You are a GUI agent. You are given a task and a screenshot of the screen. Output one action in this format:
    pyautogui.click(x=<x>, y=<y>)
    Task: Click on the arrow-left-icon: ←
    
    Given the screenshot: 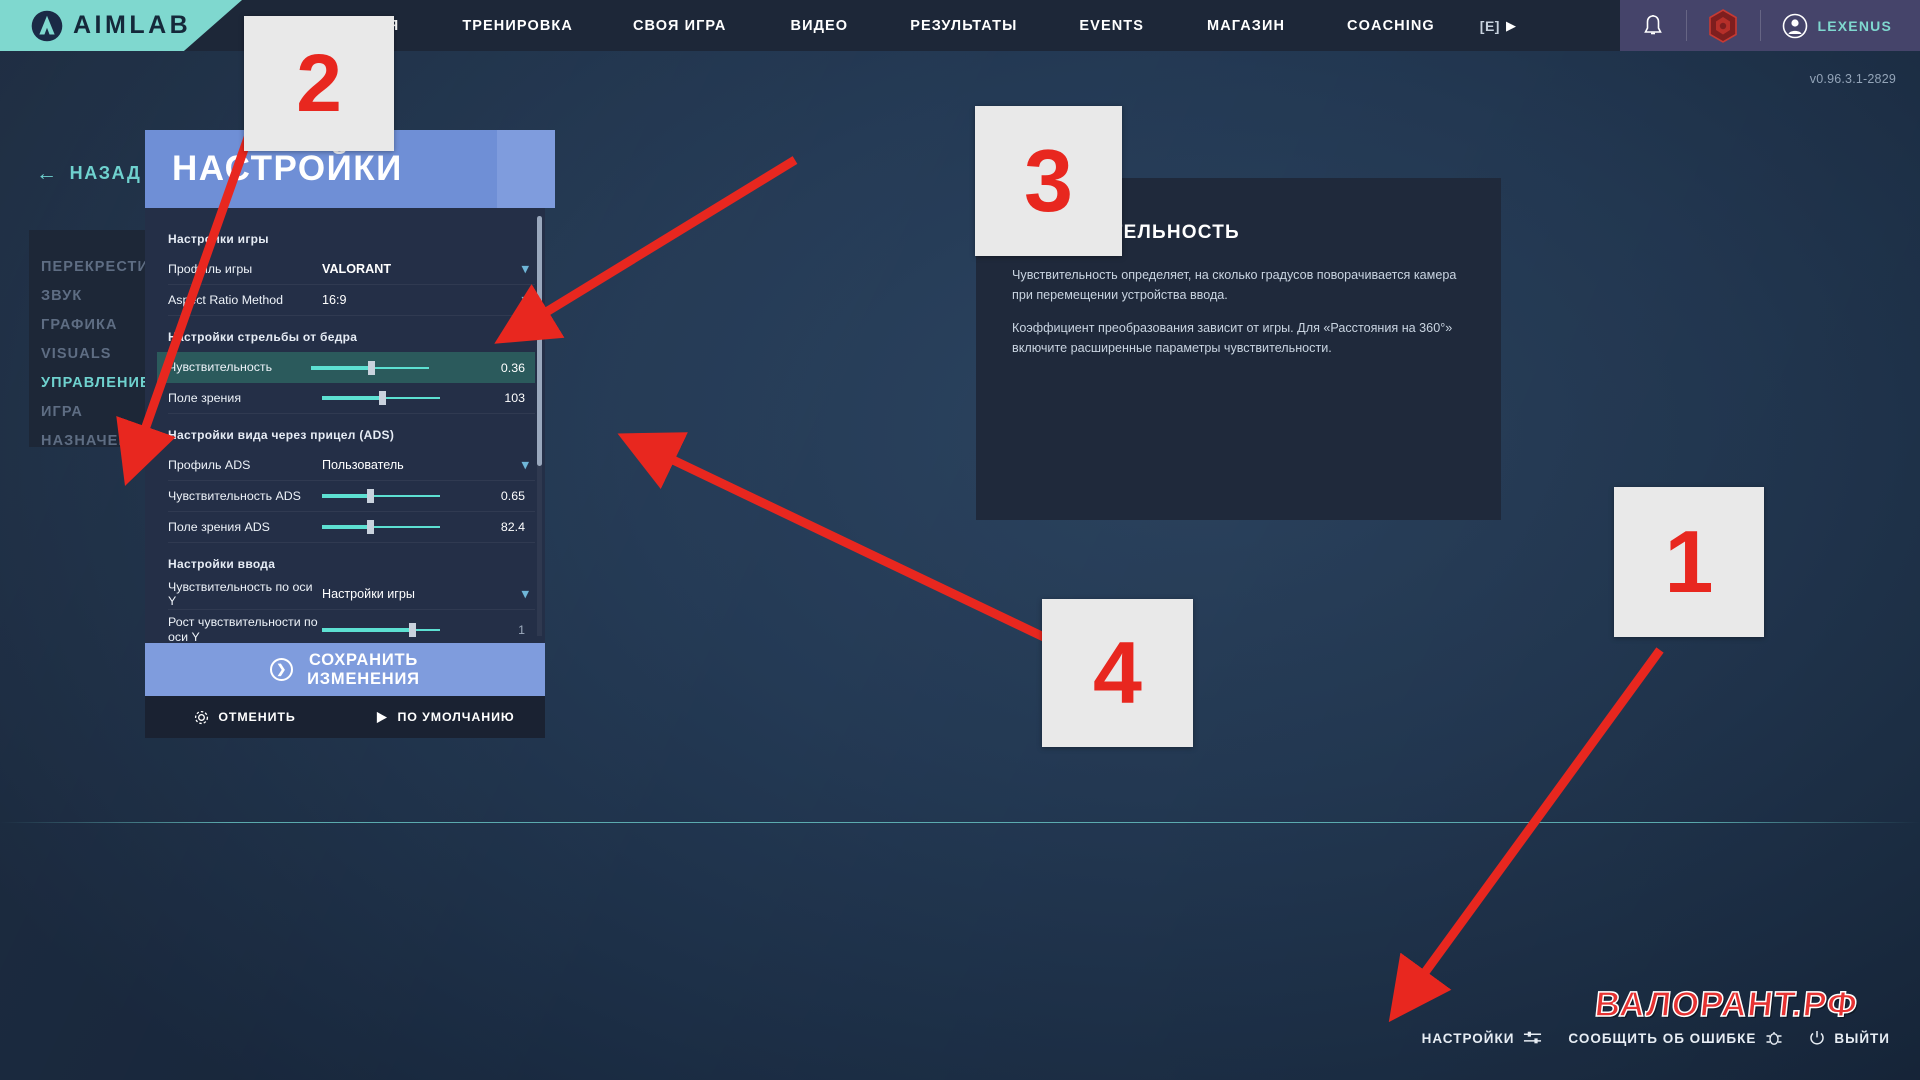 What is the action you would take?
    pyautogui.click(x=47, y=173)
    